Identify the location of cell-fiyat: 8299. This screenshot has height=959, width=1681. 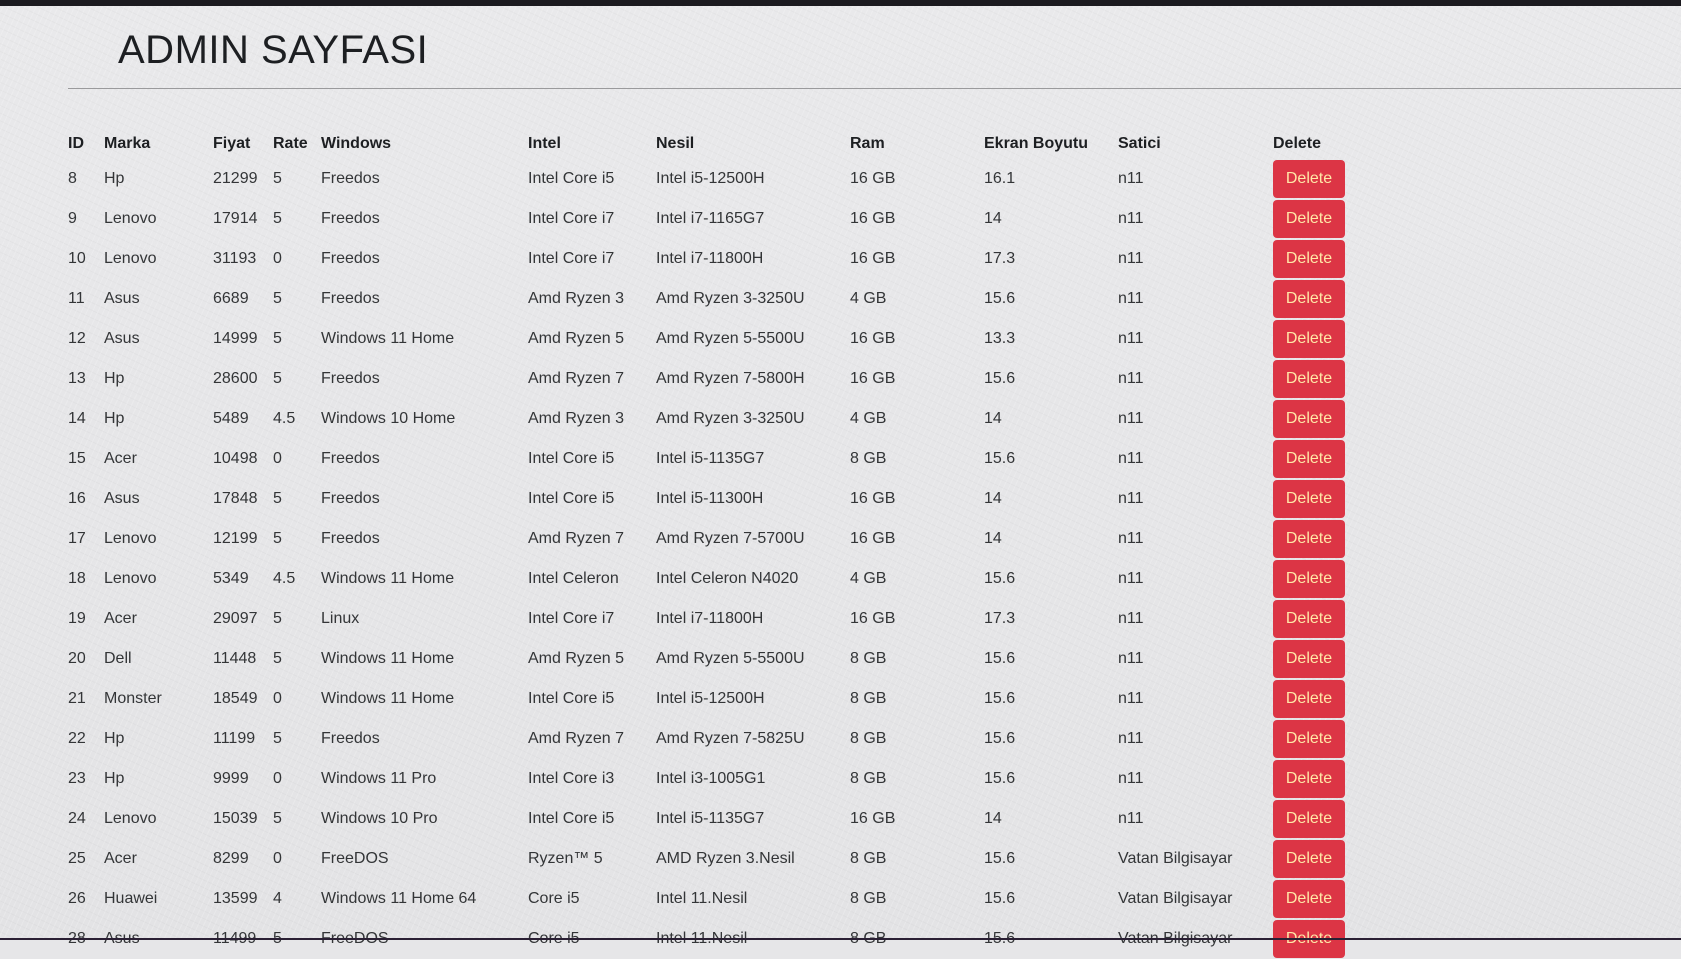
(231, 858).